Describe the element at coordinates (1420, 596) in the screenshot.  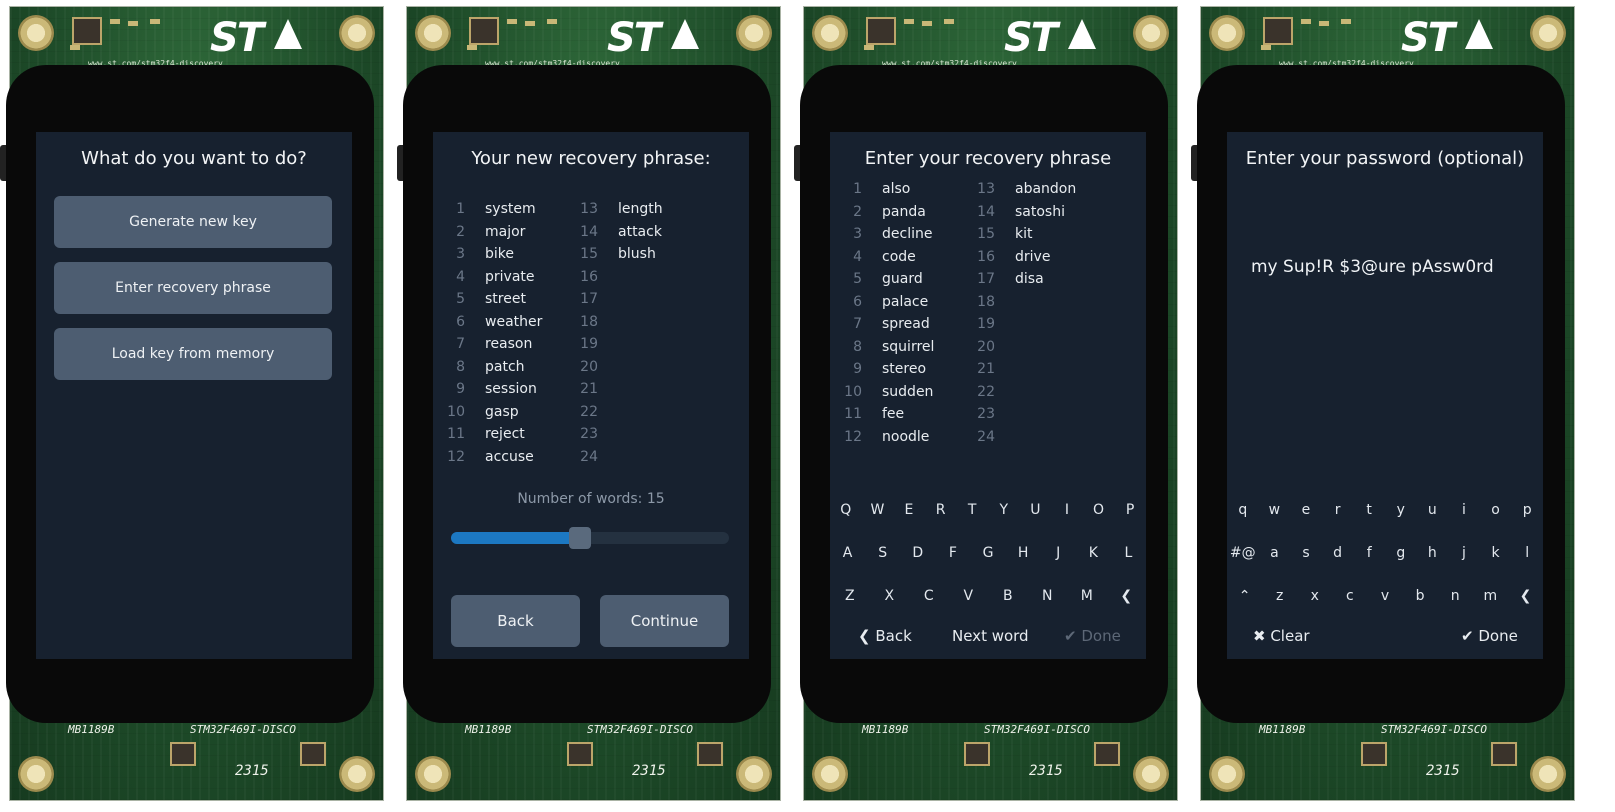
I see `key-b: b` at that location.